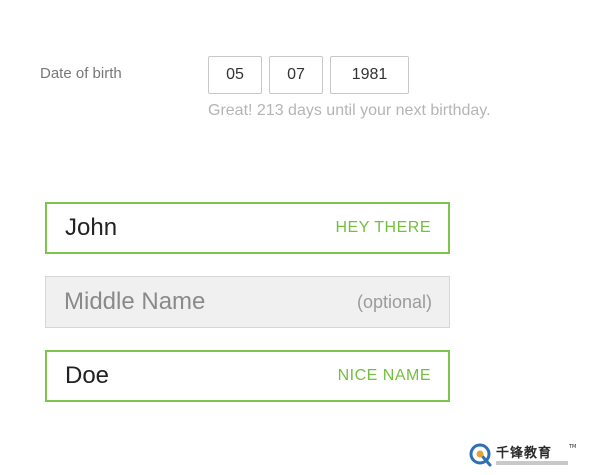  Describe the element at coordinates (572, 447) in the screenshot. I see `svg-text: TM` at that location.